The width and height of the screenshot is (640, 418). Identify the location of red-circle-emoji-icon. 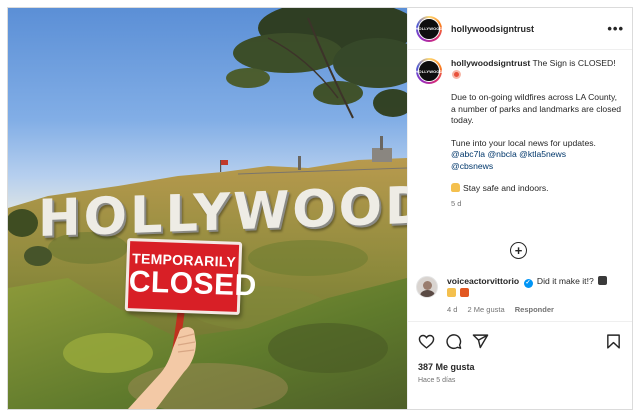
(456, 74).